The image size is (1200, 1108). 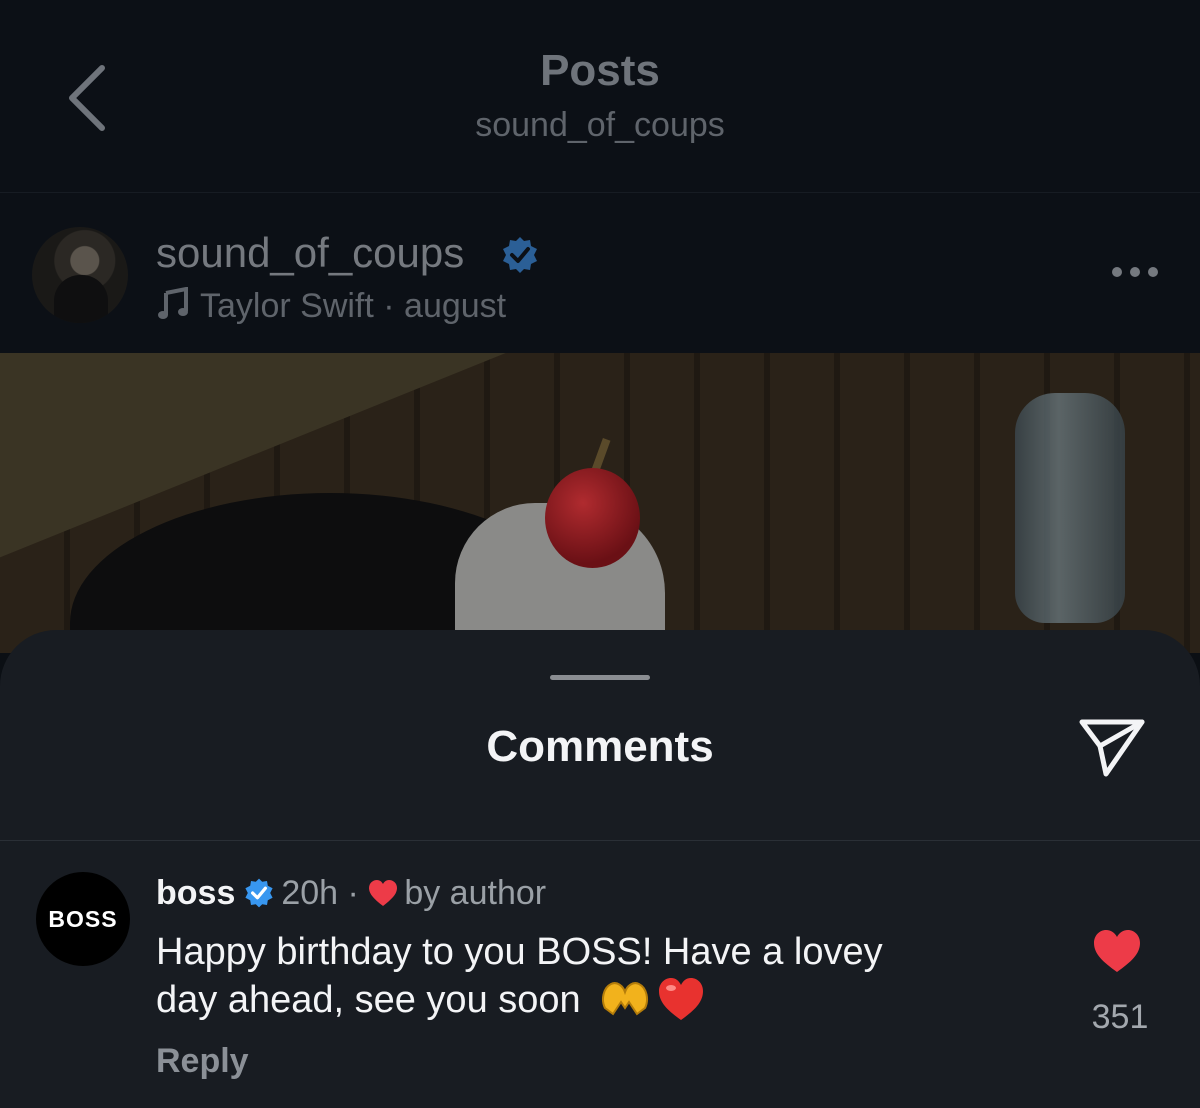 I want to click on comment-text-line1: Happy birthday to you BOSS! Have a lovey, so click(x=519, y=952).